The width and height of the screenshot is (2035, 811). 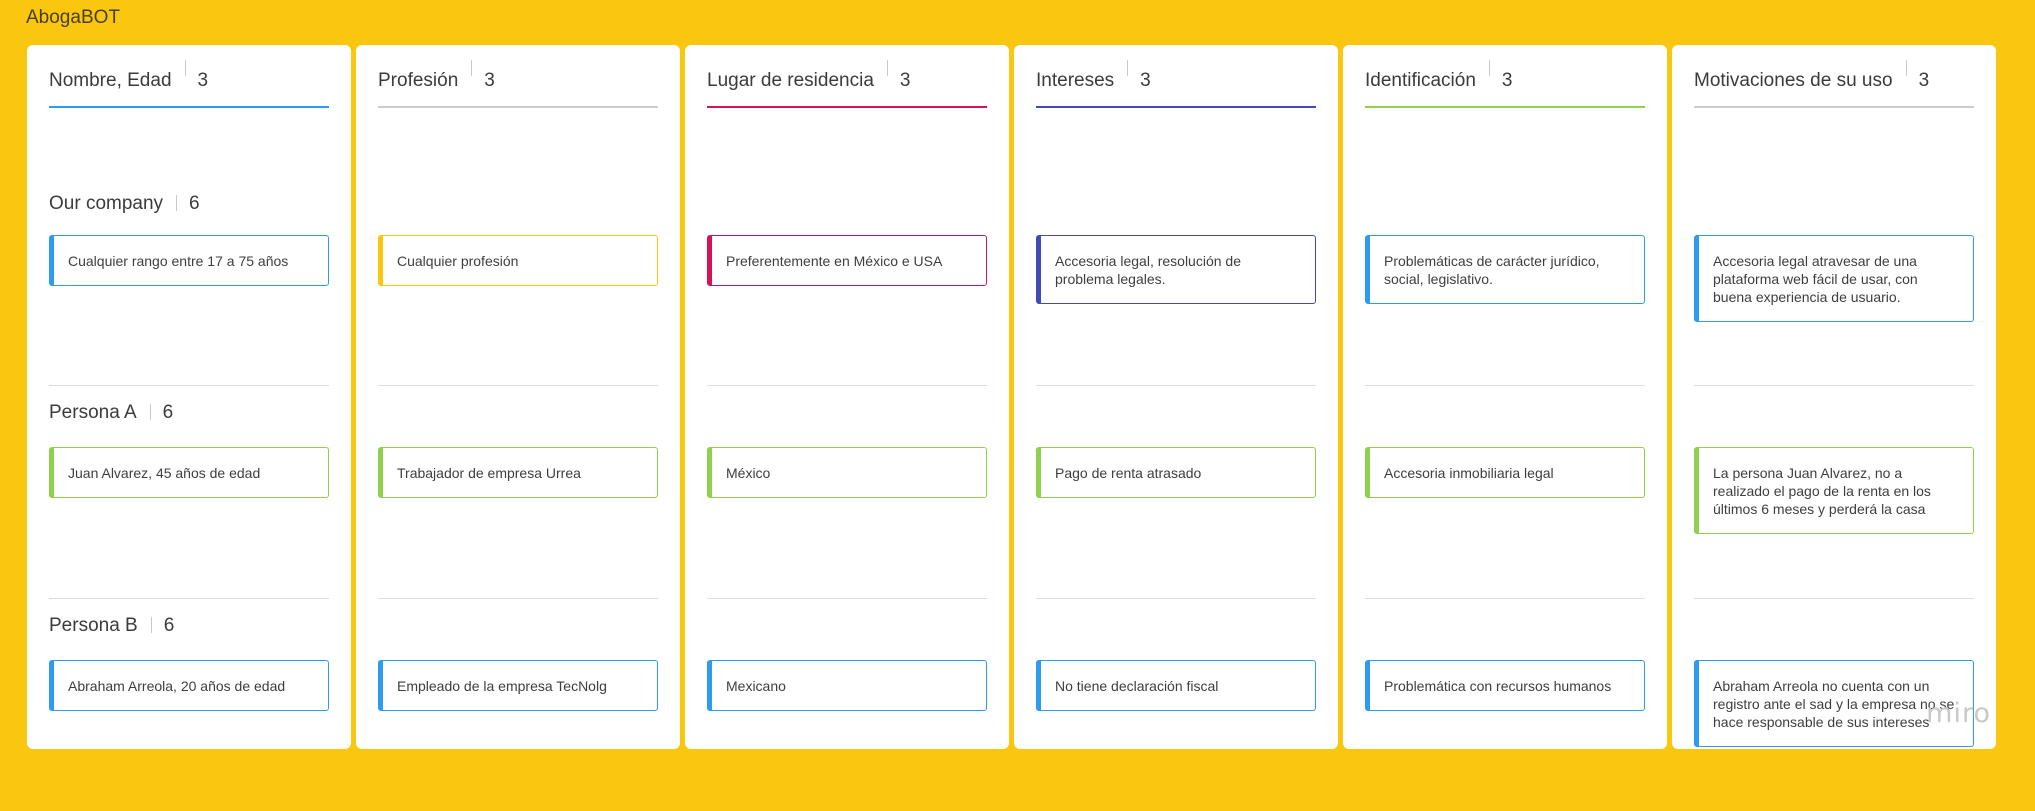 I want to click on swimlane-row: Pago de renta atrasado, so click(x=1176, y=491).